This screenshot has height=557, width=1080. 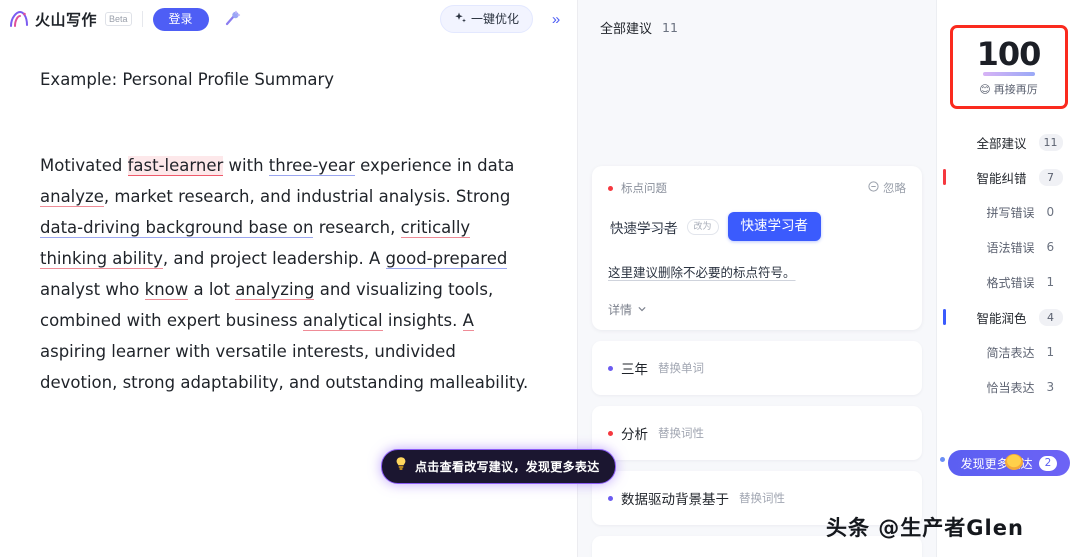 What do you see at coordinates (275, 290) in the screenshot?
I see `error-mark-analyzing: analyzing` at bounding box center [275, 290].